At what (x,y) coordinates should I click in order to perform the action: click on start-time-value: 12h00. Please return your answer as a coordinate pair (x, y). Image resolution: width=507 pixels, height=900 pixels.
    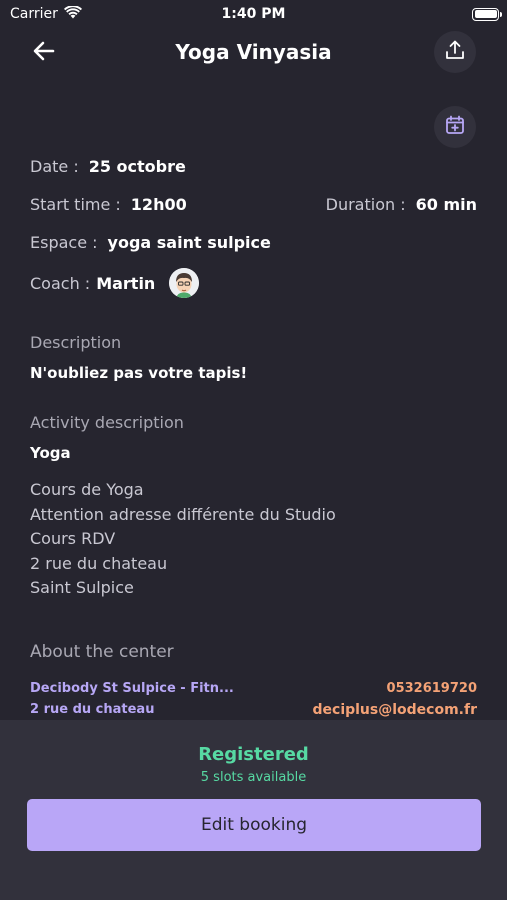
    Looking at the image, I should click on (158, 204).